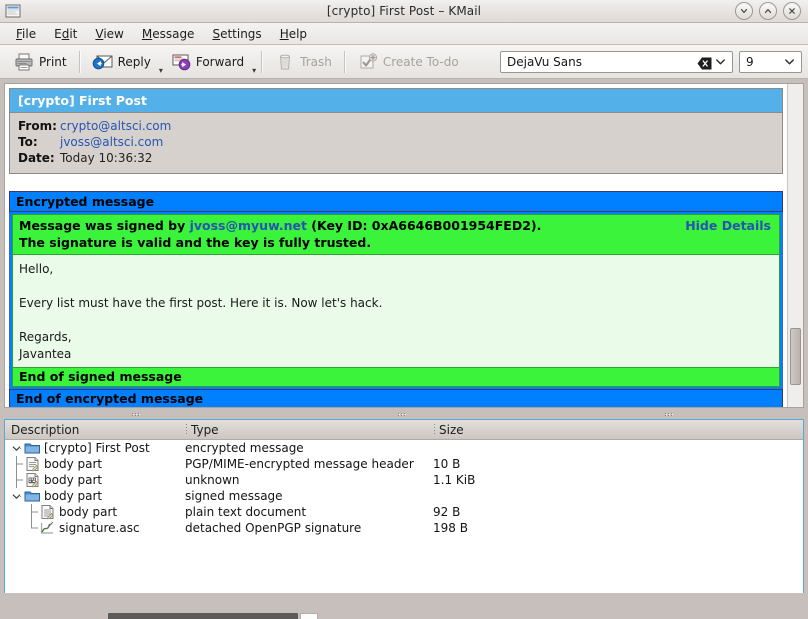 This screenshot has width=808, height=619. What do you see at coordinates (254, 72) in the screenshot?
I see `forward-dropdown-arrow: ▾` at bounding box center [254, 72].